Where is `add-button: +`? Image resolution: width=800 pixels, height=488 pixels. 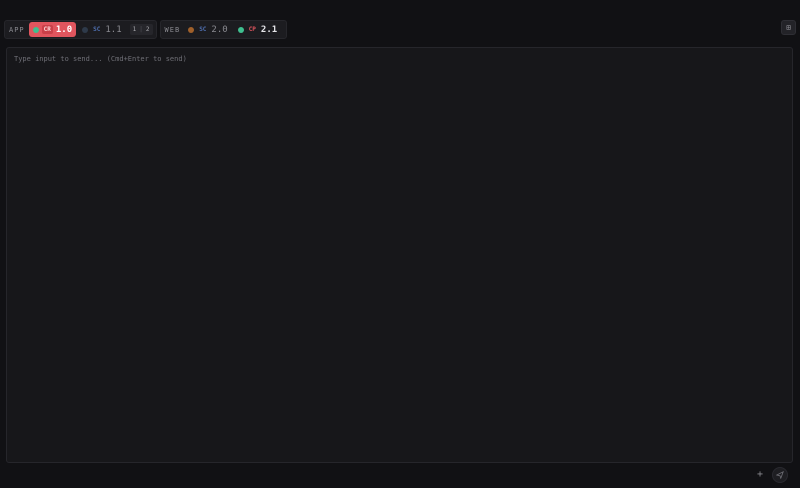
add-button: + is located at coordinates (760, 474).